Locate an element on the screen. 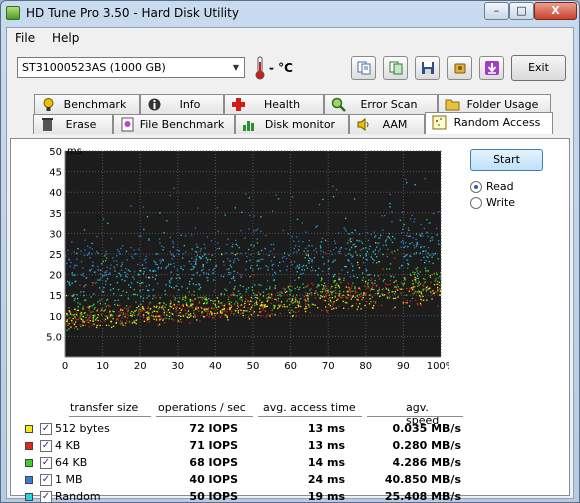  tab-benchmark: Benchmark is located at coordinates (87, 104).